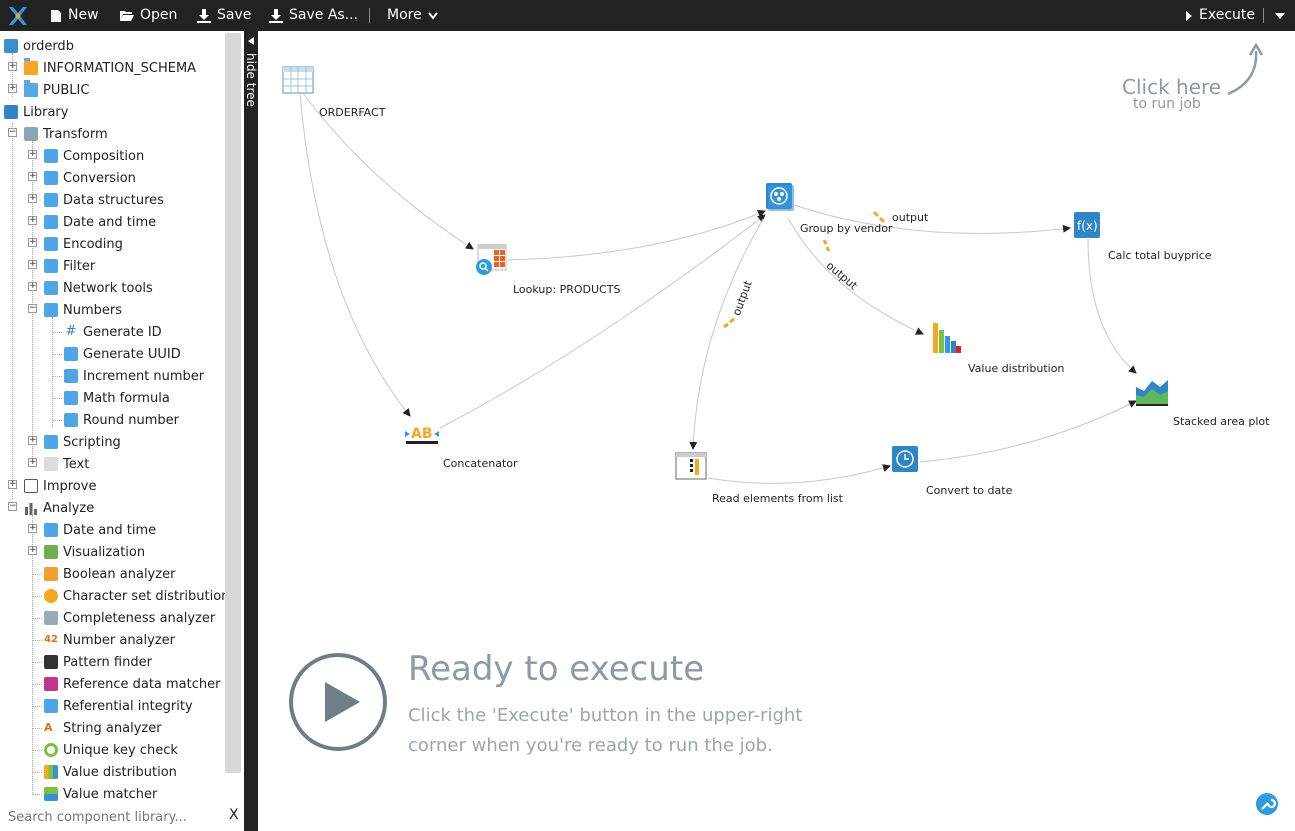 This screenshot has height=831, width=1295. Describe the element at coordinates (109, 574) in the screenshot. I see `tree-item-component: Boolean analyzer` at that location.